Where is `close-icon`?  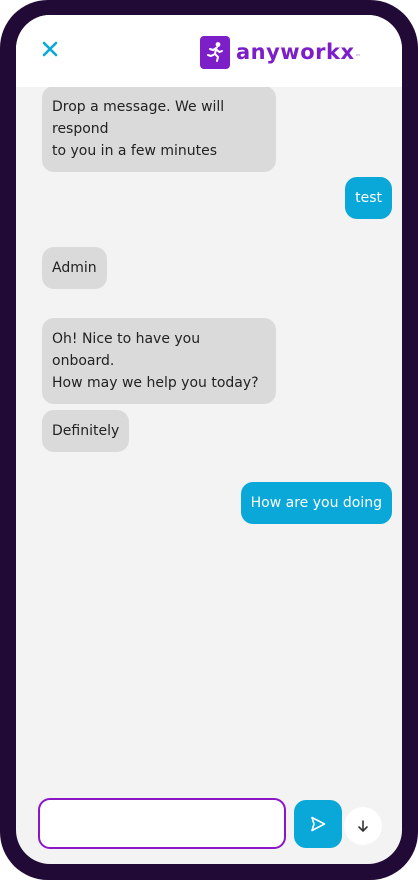 close-icon is located at coordinates (50, 49).